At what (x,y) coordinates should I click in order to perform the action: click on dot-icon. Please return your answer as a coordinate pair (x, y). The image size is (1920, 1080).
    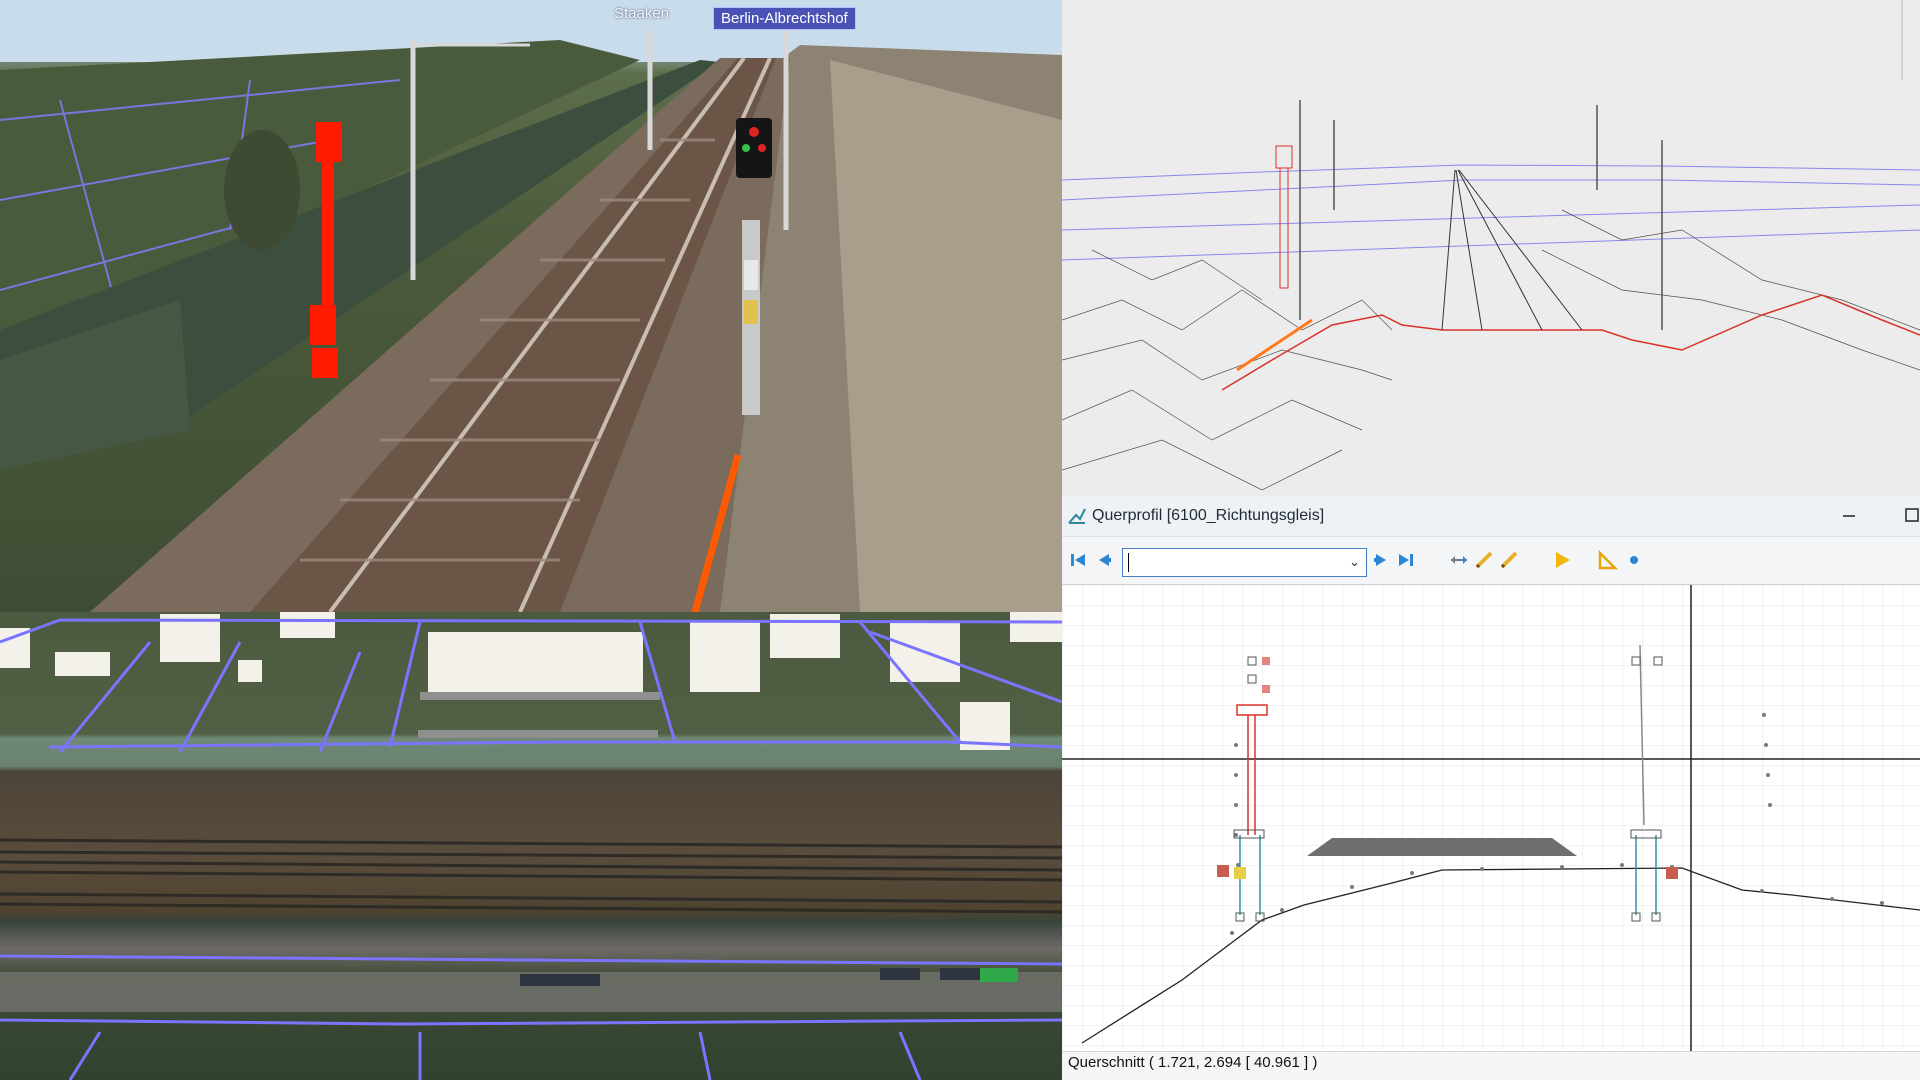
    Looking at the image, I should click on (1637, 560).